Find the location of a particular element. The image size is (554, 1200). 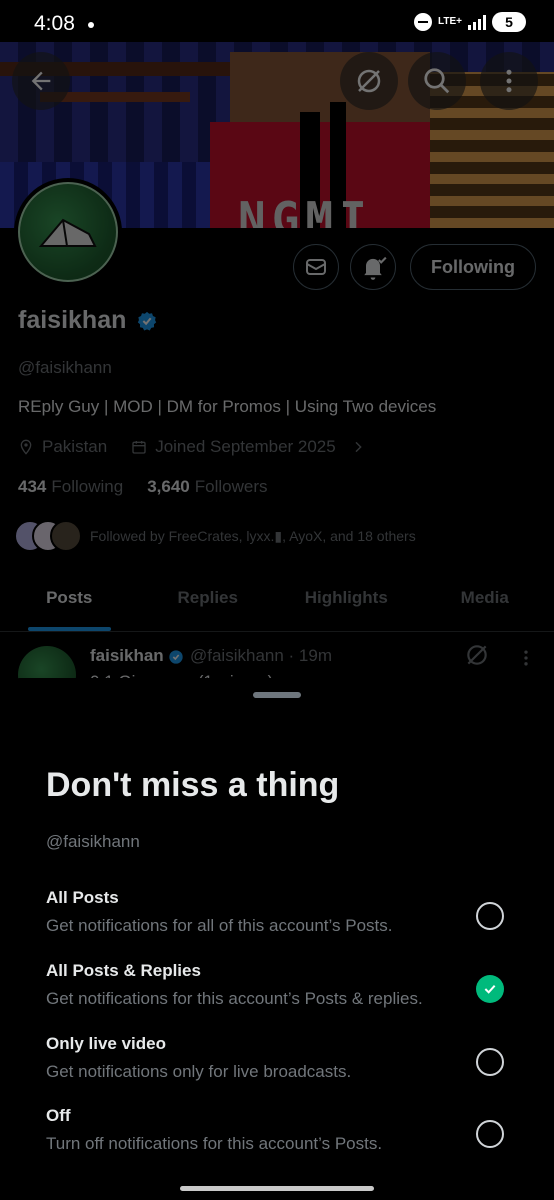

search-icon is located at coordinates (437, 81).